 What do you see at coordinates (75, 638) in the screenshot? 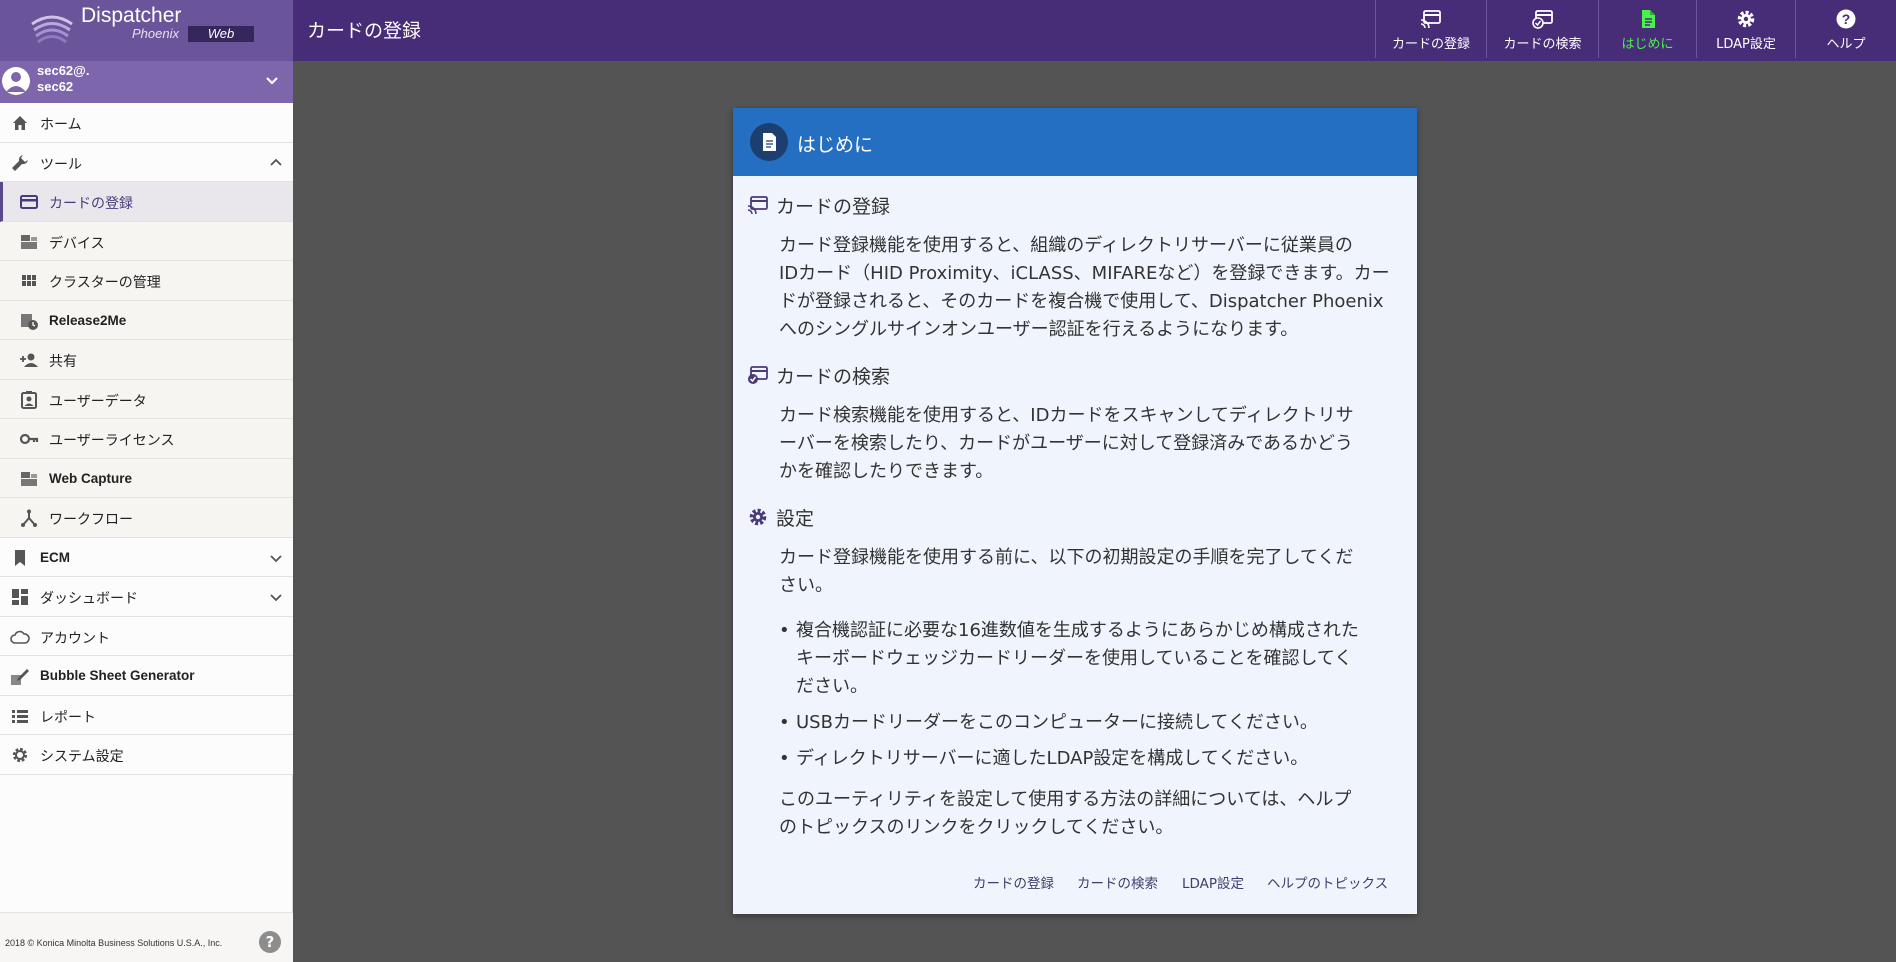
I see `sidebar-item-label: アカウント` at bounding box center [75, 638].